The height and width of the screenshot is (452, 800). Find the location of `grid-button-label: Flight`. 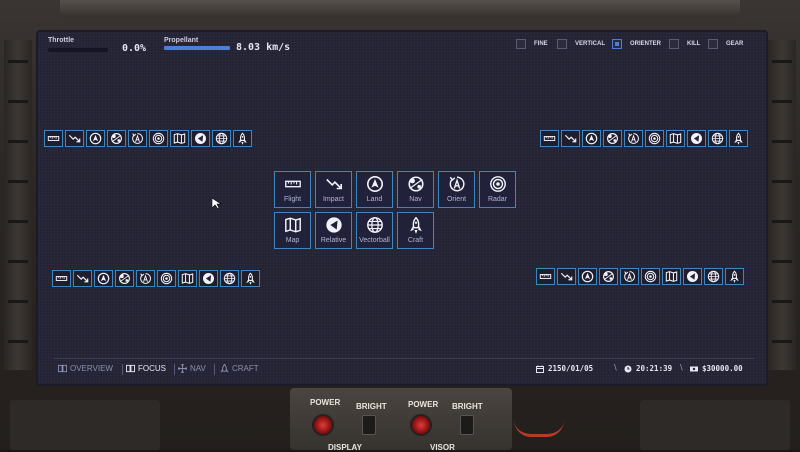

grid-button-label: Flight is located at coordinates (292, 199).